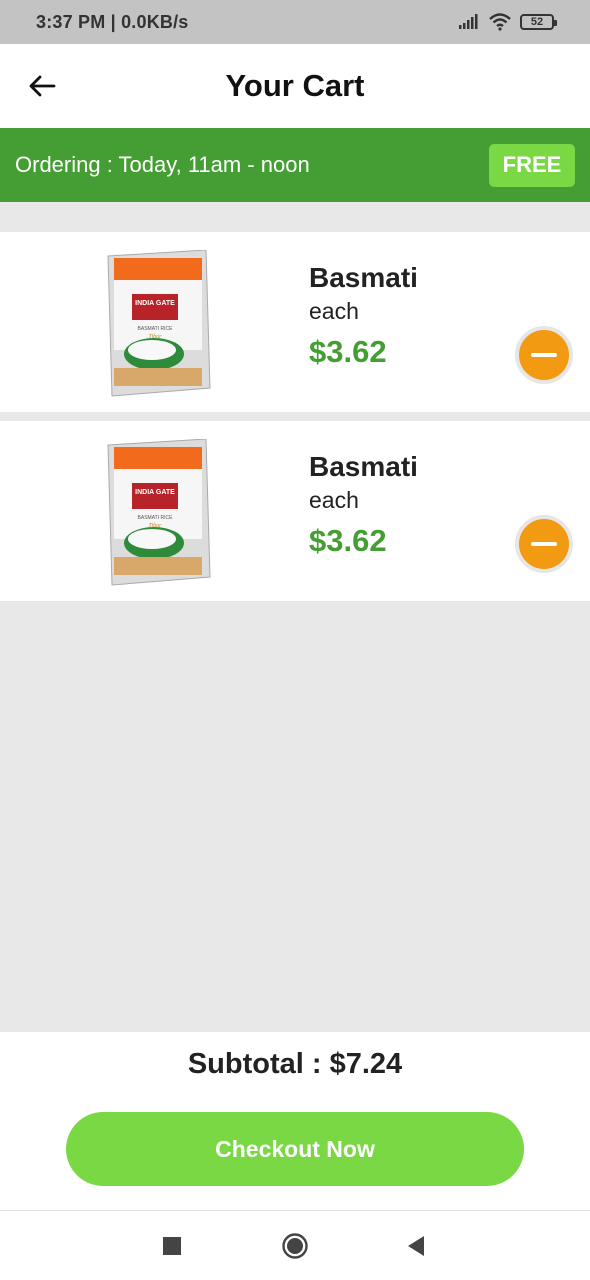 This screenshot has width=590, height=1280. I want to click on system-nav-bar, so click(295, 1245).